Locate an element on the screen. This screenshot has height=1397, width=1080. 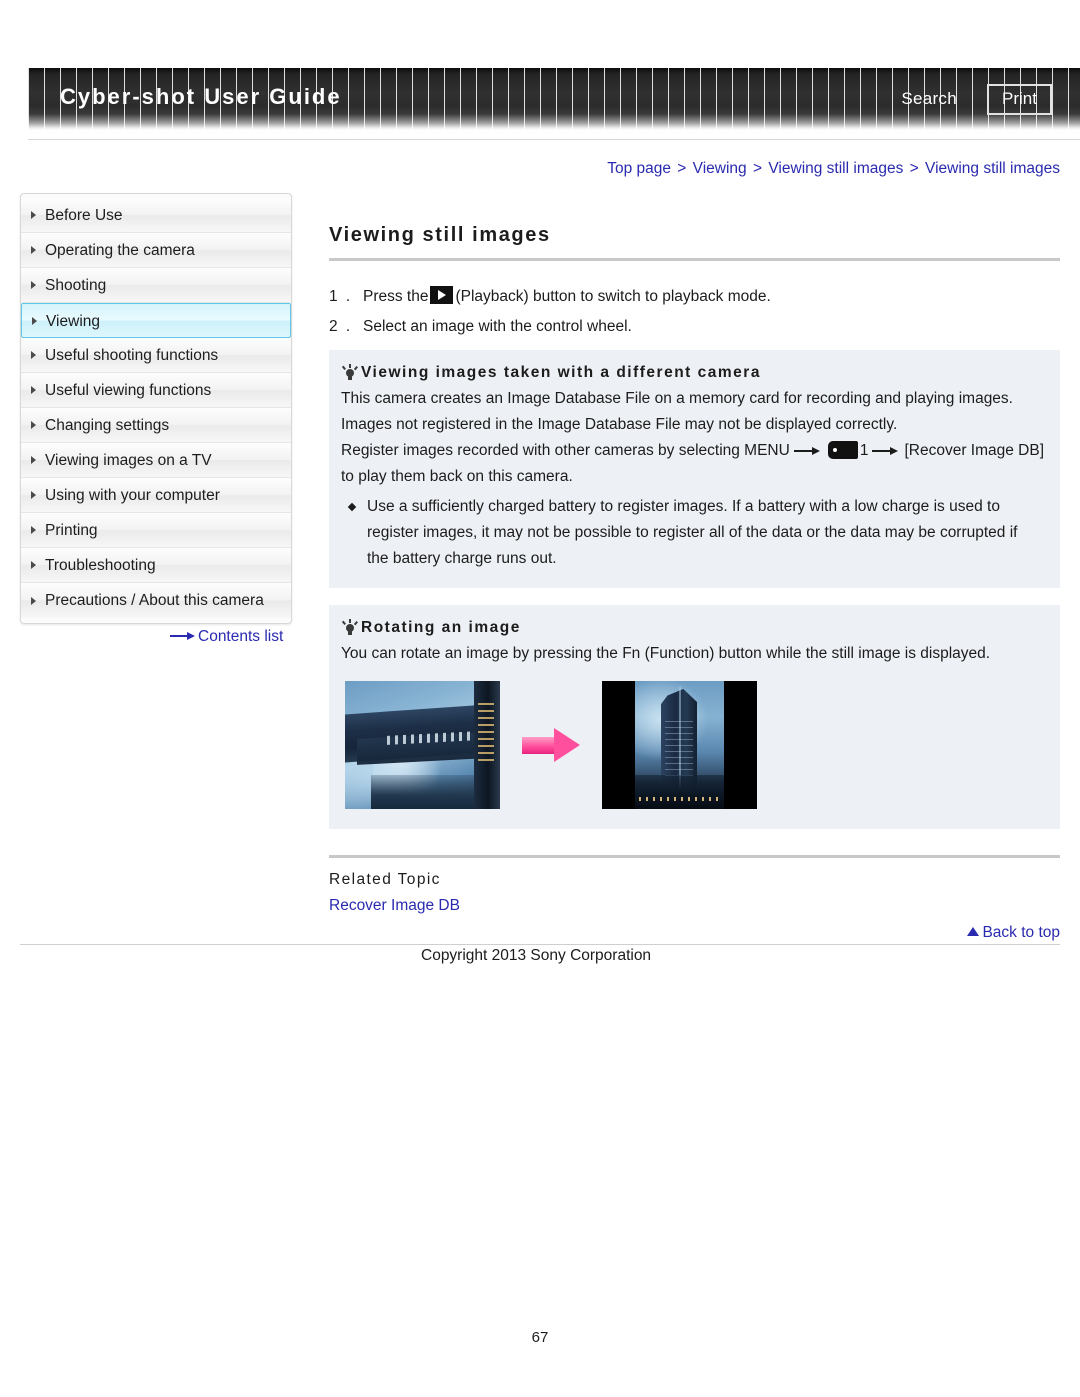
sidebar-item-label: Before Use is located at coordinates (84, 215).